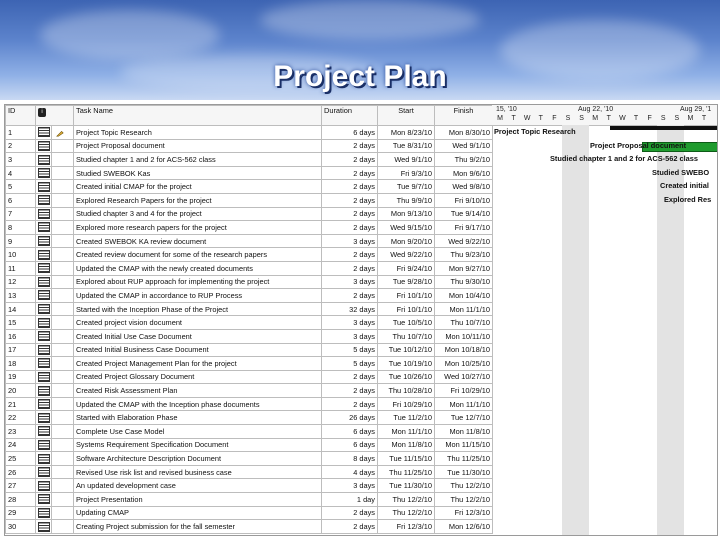  Describe the element at coordinates (197, 499) in the screenshot. I see `task-name: Project Presentation` at that location.